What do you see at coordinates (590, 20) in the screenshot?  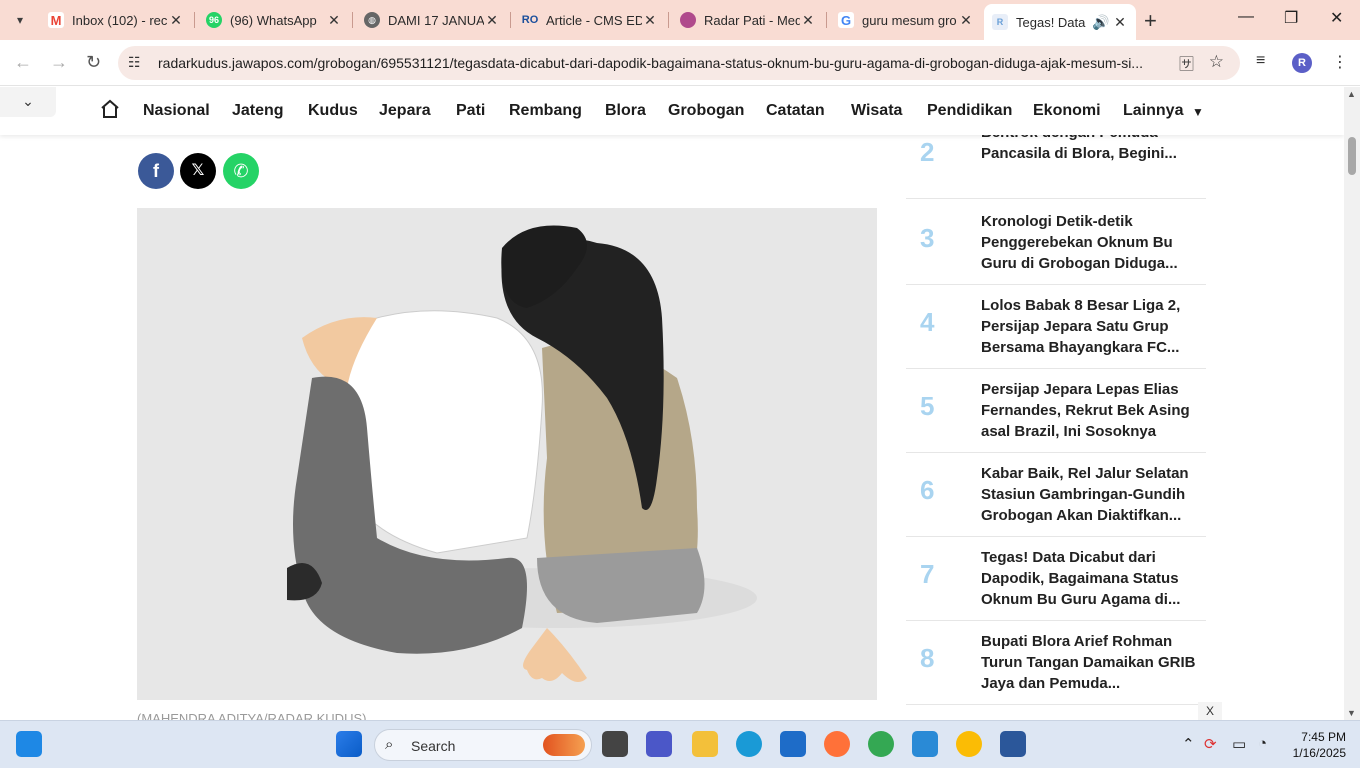 I see `tab-cms: RO Article - CMS ED ✕` at bounding box center [590, 20].